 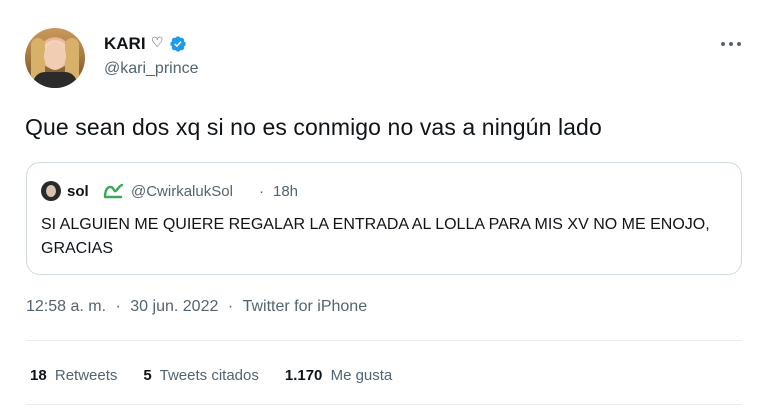 What do you see at coordinates (51, 191) in the screenshot?
I see `quoted-author-avatar` at bounding box center [51, 191].